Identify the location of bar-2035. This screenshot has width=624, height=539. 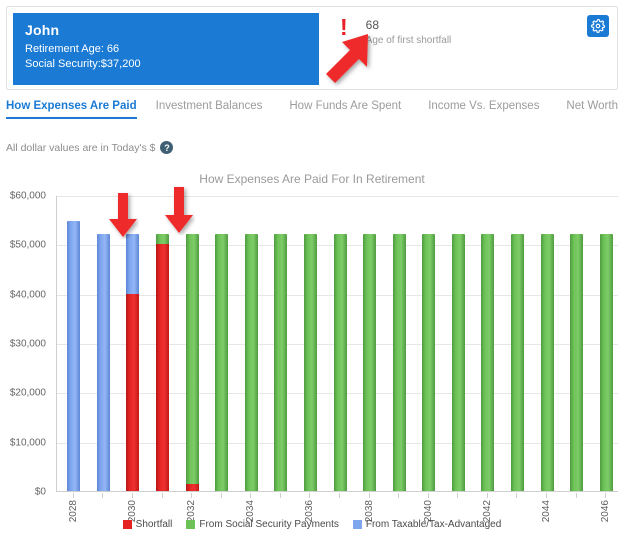
(281, 362).